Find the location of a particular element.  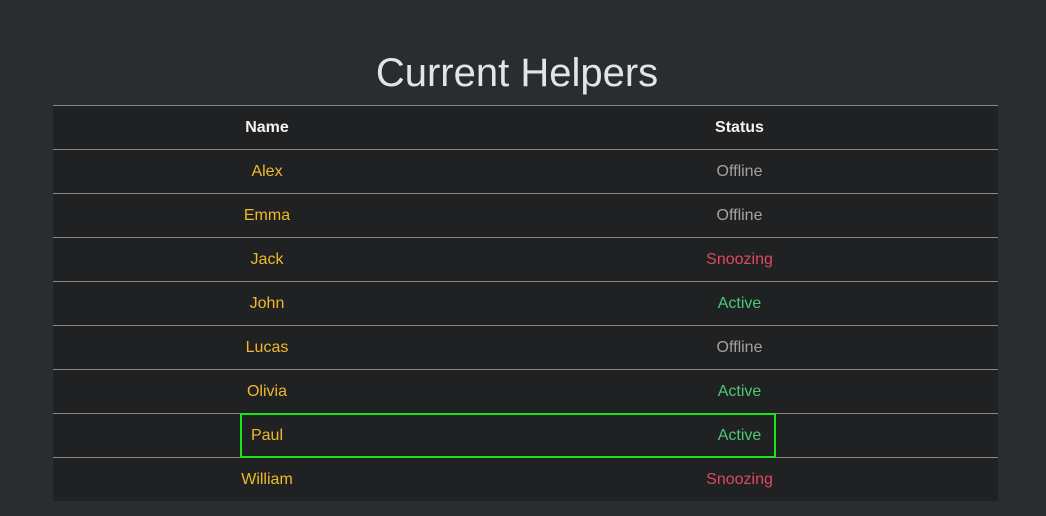

table-row: John Active is located at coordinates (525, 303).